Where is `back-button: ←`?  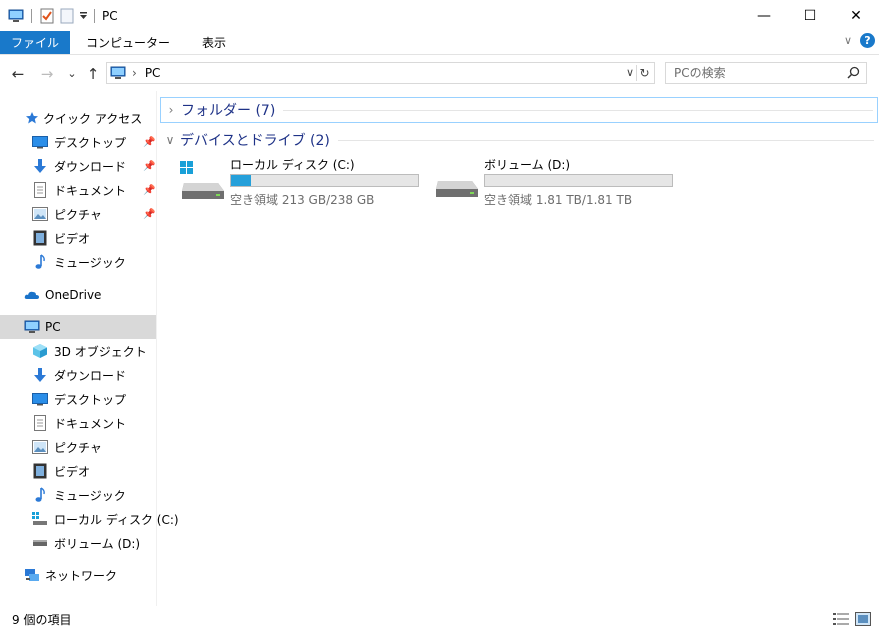 back-button: ← is located at coordinates (18, 74).